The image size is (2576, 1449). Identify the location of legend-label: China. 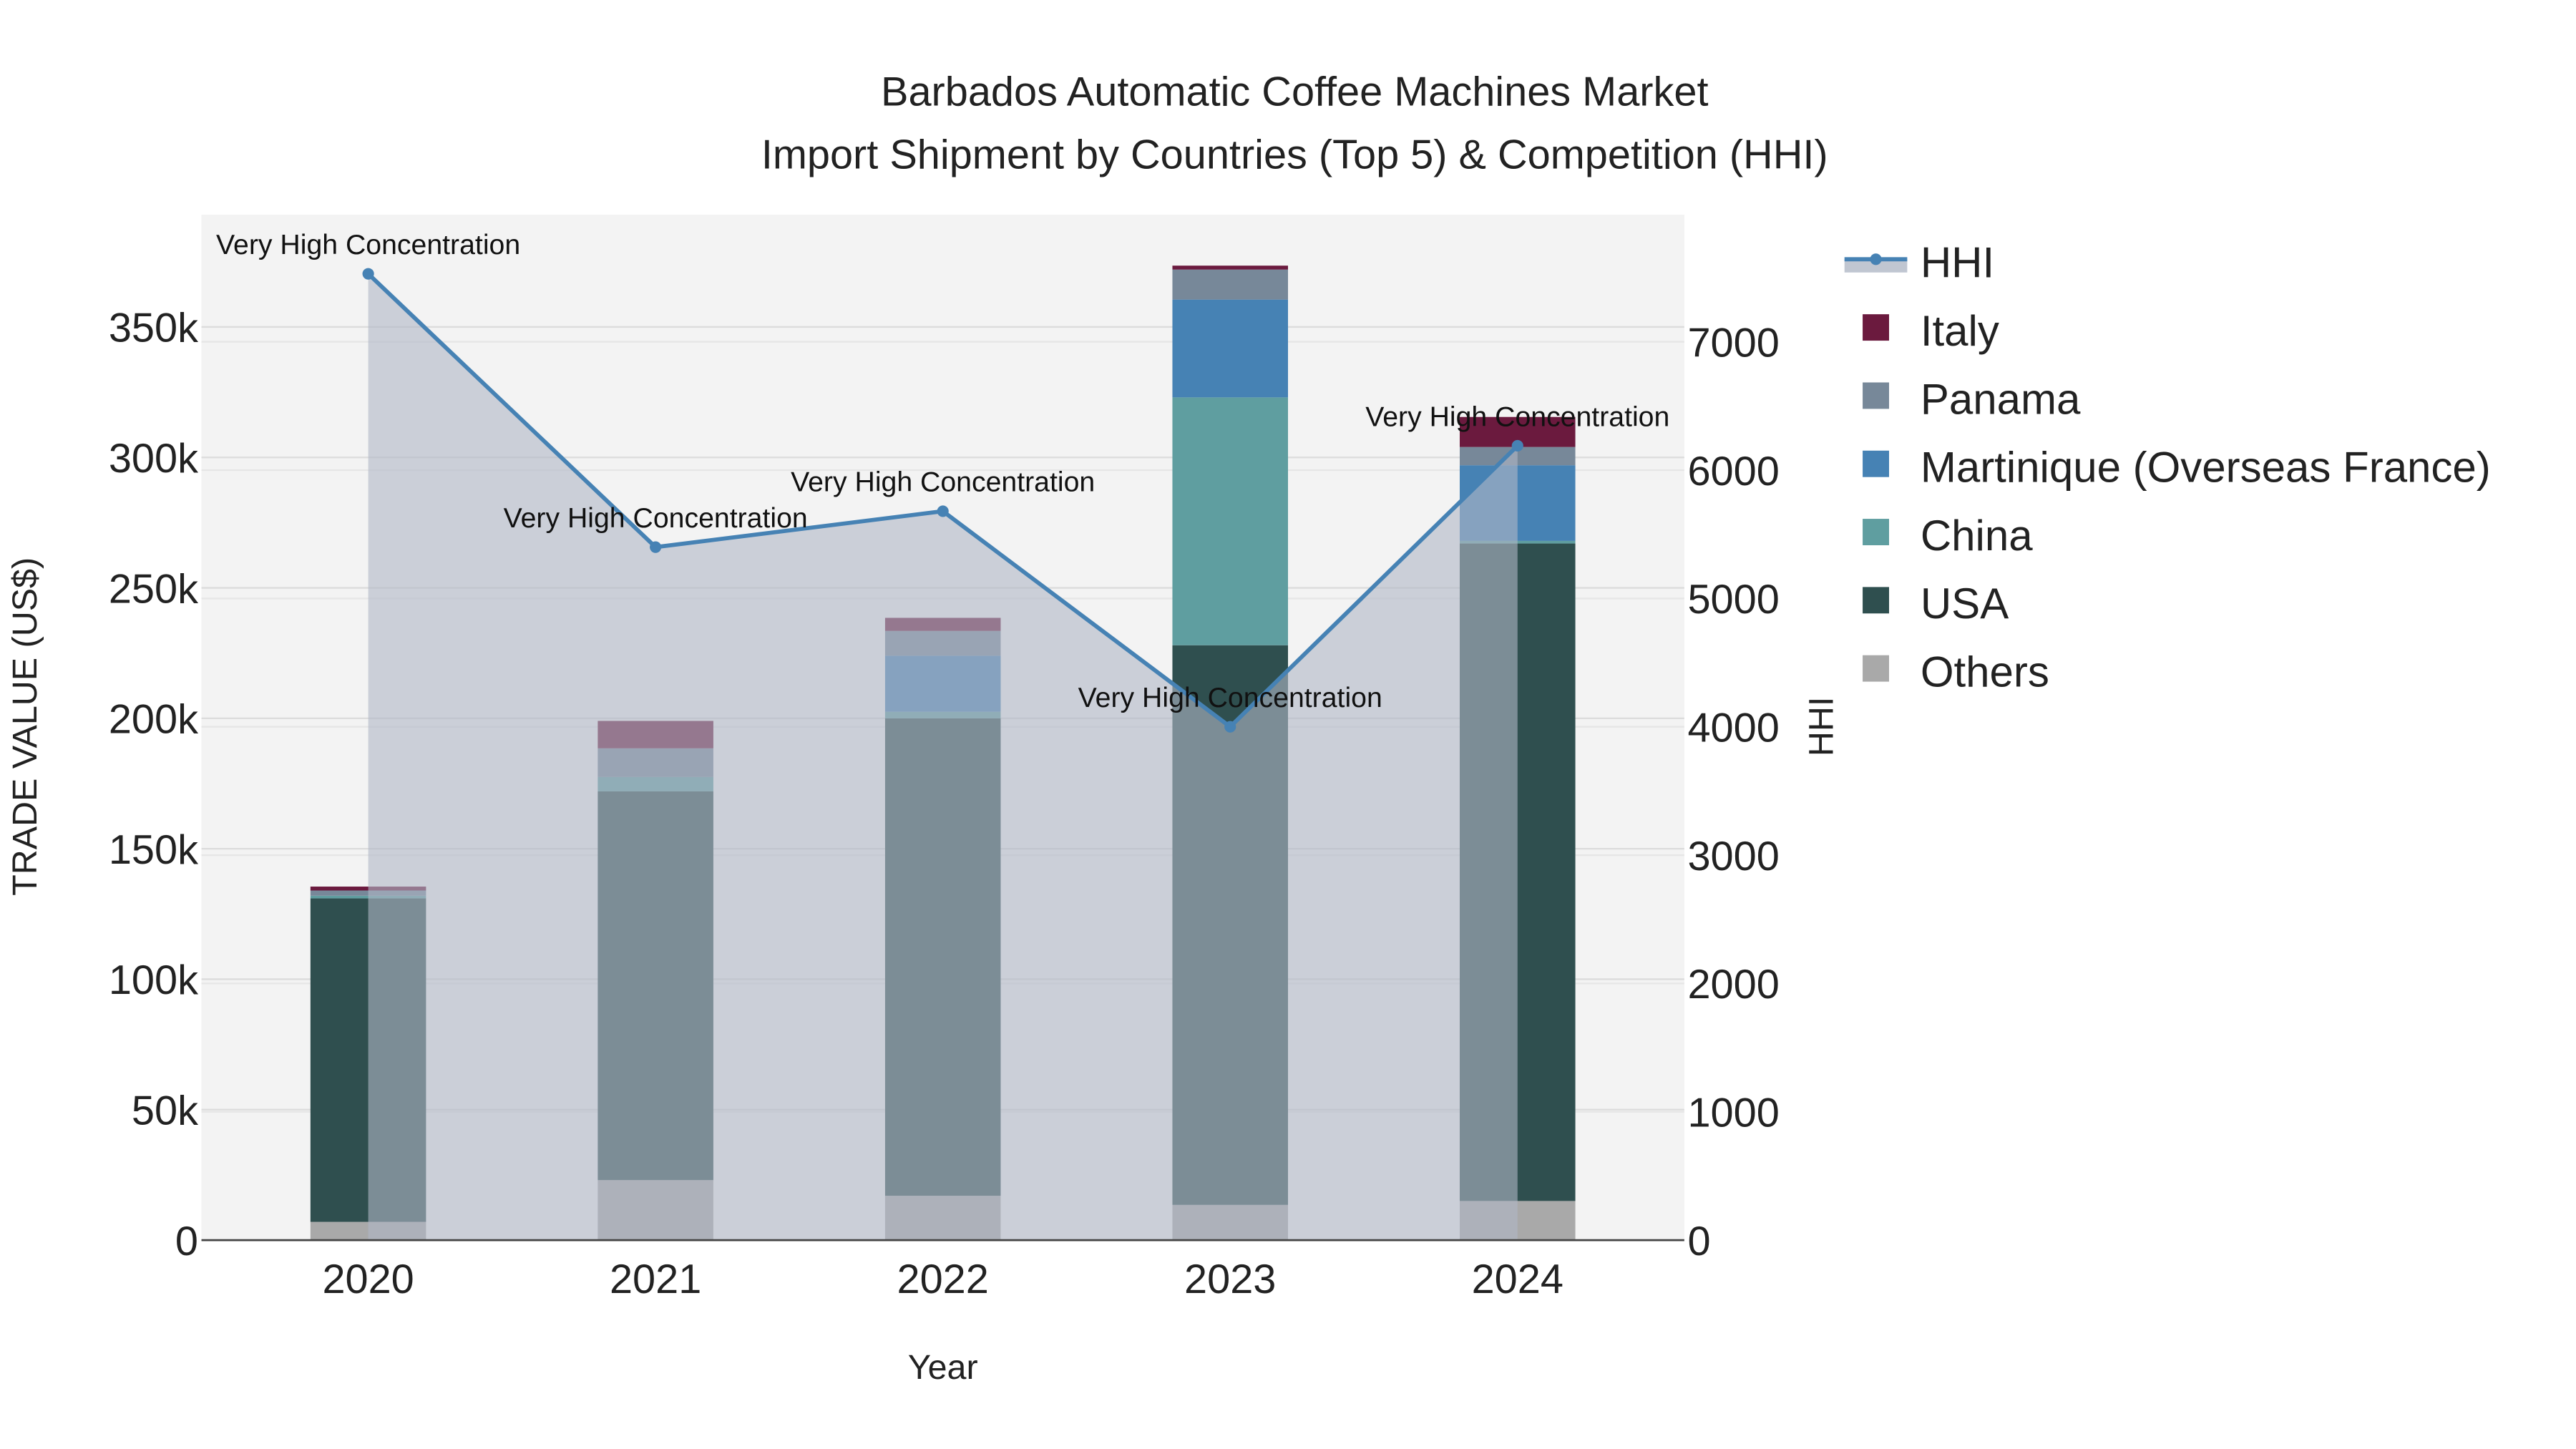
(1977, 536).